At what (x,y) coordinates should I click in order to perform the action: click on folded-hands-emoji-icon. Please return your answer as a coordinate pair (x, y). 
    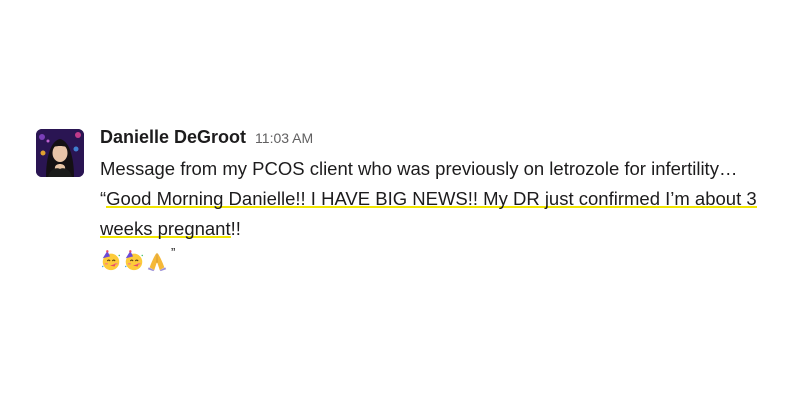
    Looking at the image, I should click on (157, 262).